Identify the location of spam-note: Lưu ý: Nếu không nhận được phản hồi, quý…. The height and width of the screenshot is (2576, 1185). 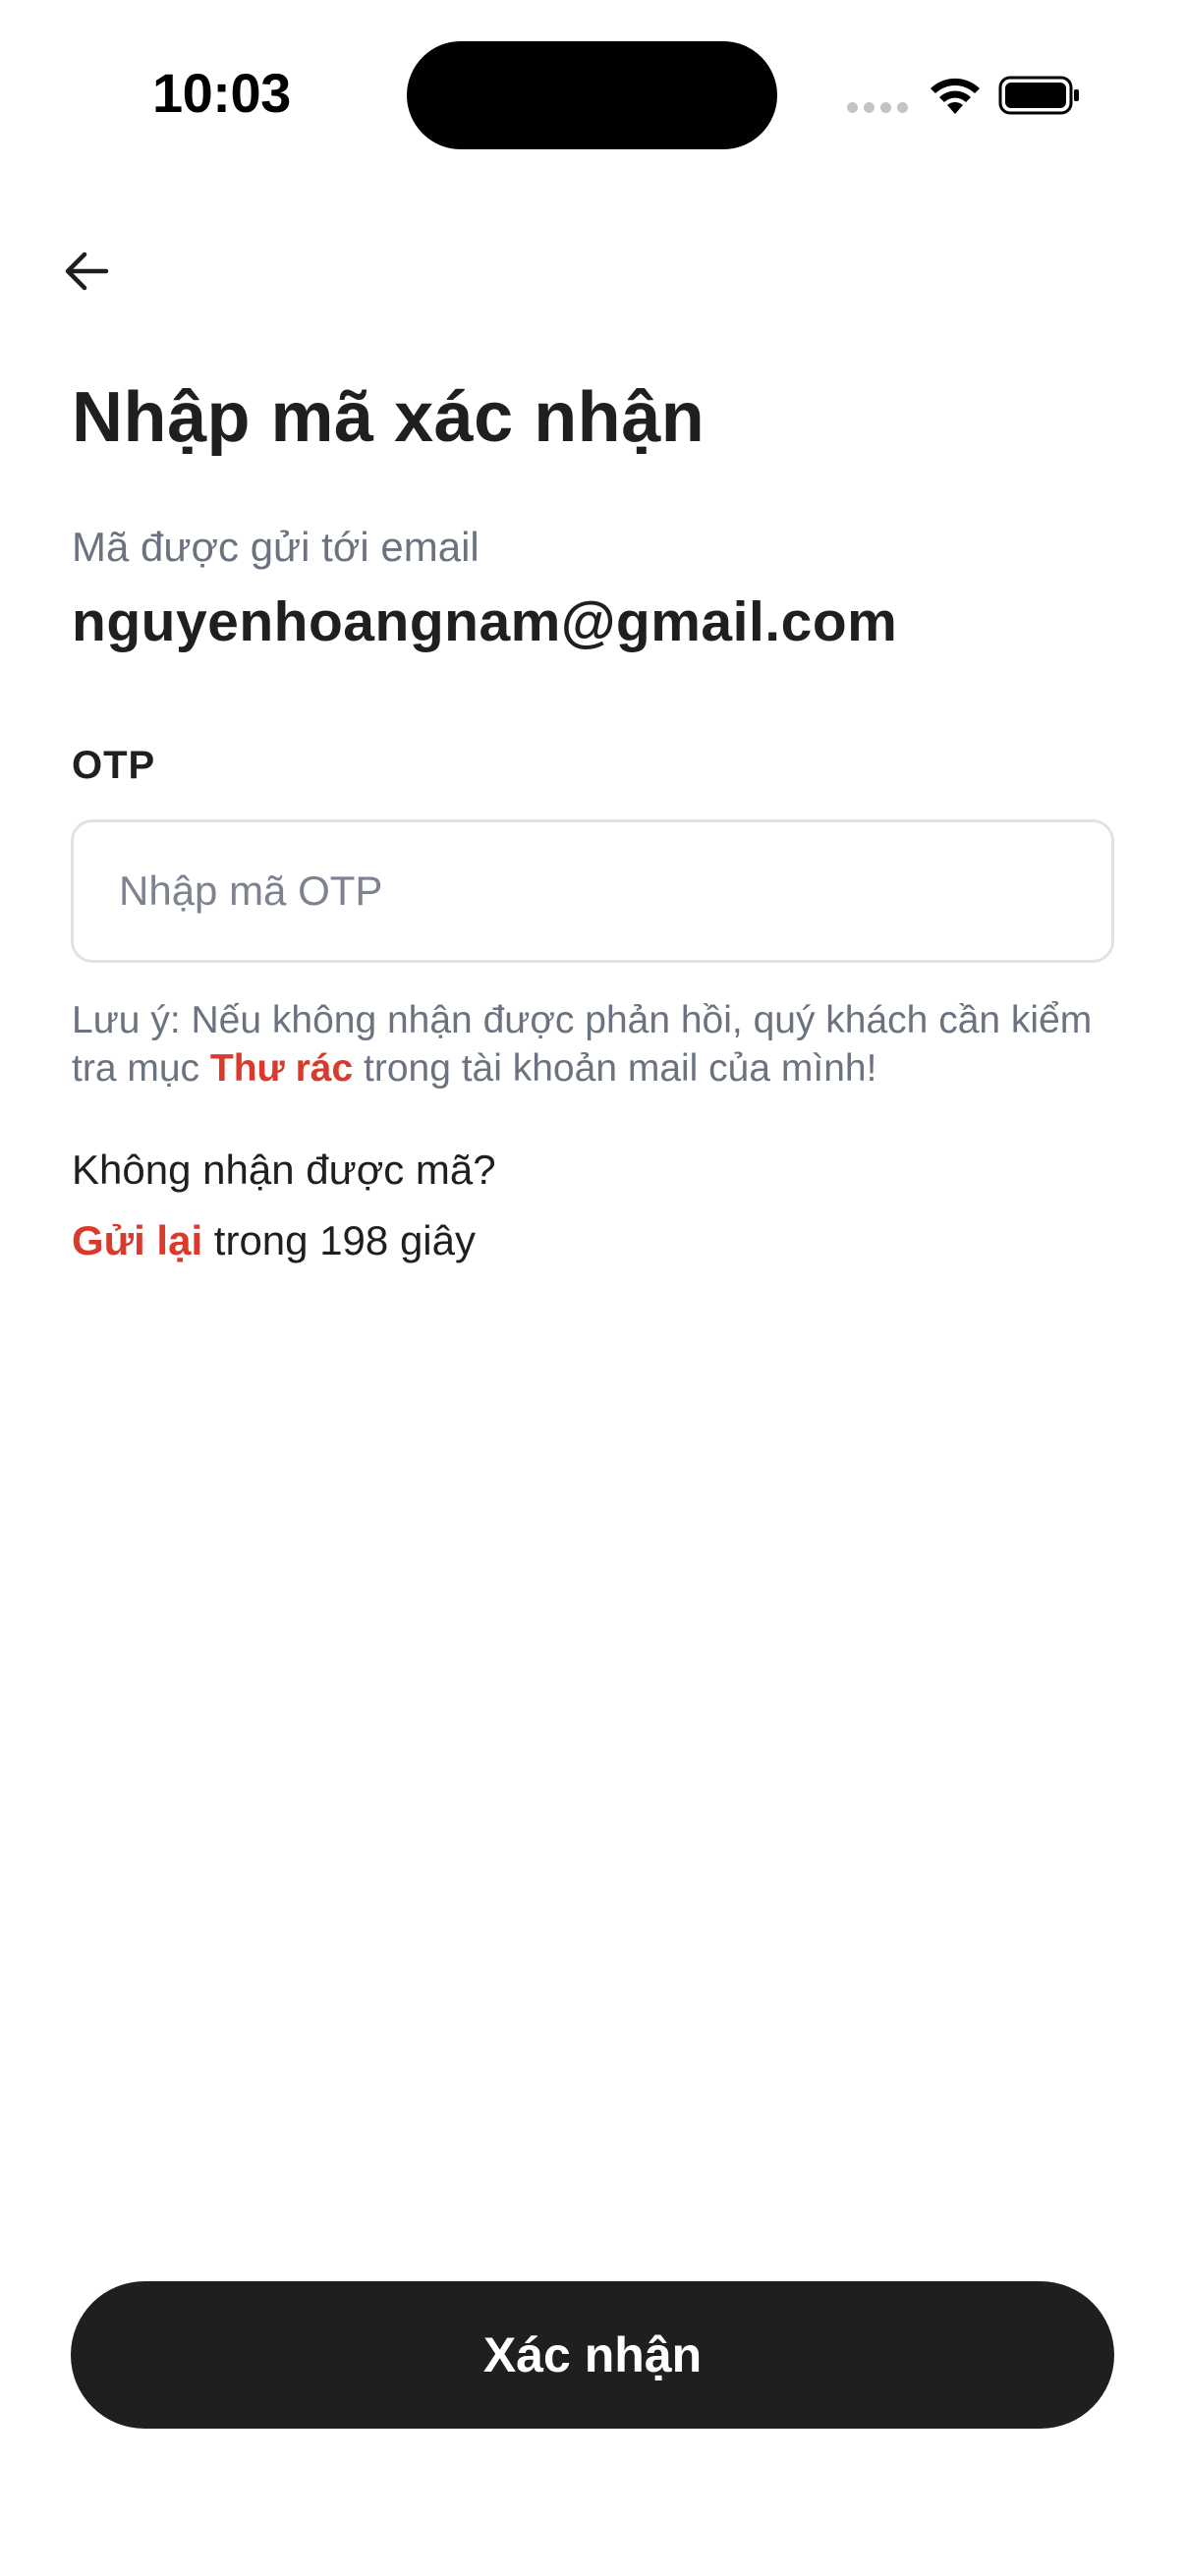
(602, 1044).